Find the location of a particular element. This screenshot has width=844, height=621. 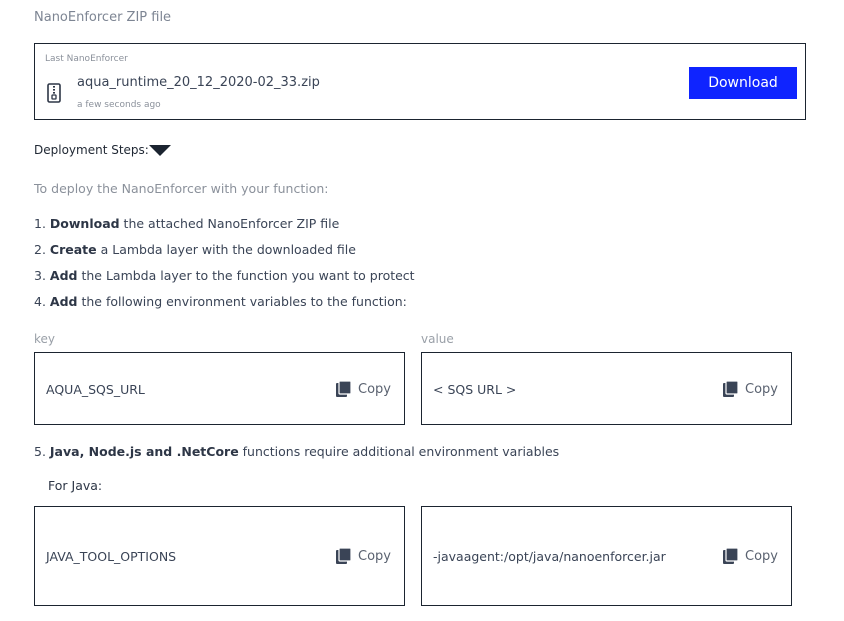

java-value-text: -javaagent:/opt/java/nanoenforcer.jar is located at coordinates (549, 556).